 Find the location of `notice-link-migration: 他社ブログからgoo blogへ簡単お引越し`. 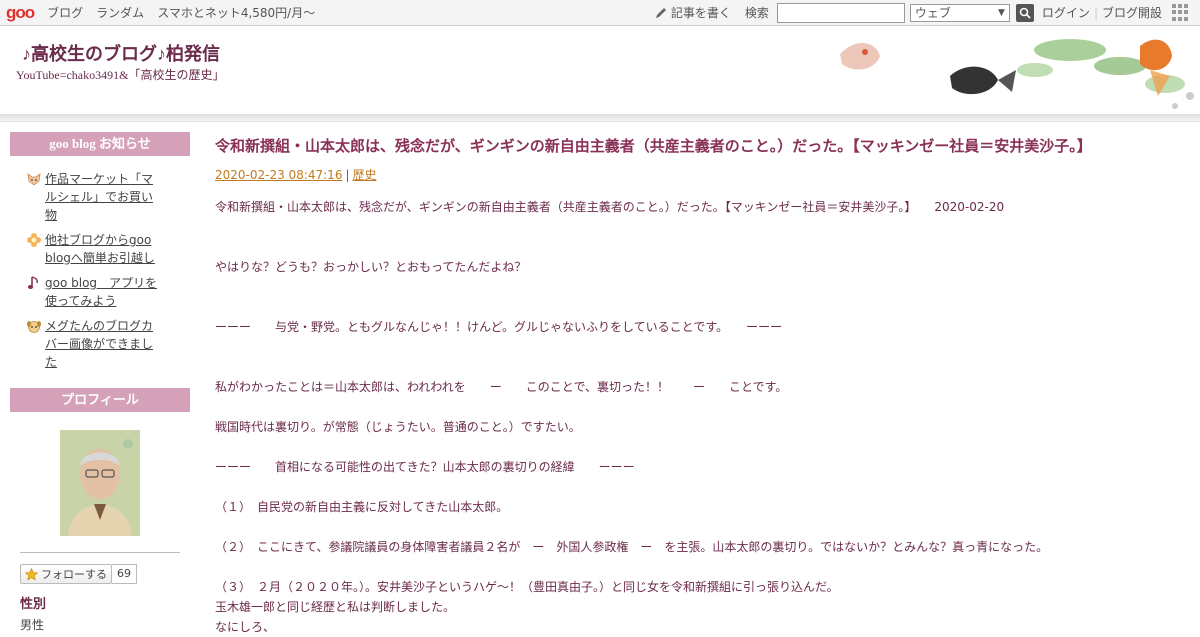

notice-link-migration: 他社ブログからgoo blogへ簡単お引越し is located at coordinates (100, 249).